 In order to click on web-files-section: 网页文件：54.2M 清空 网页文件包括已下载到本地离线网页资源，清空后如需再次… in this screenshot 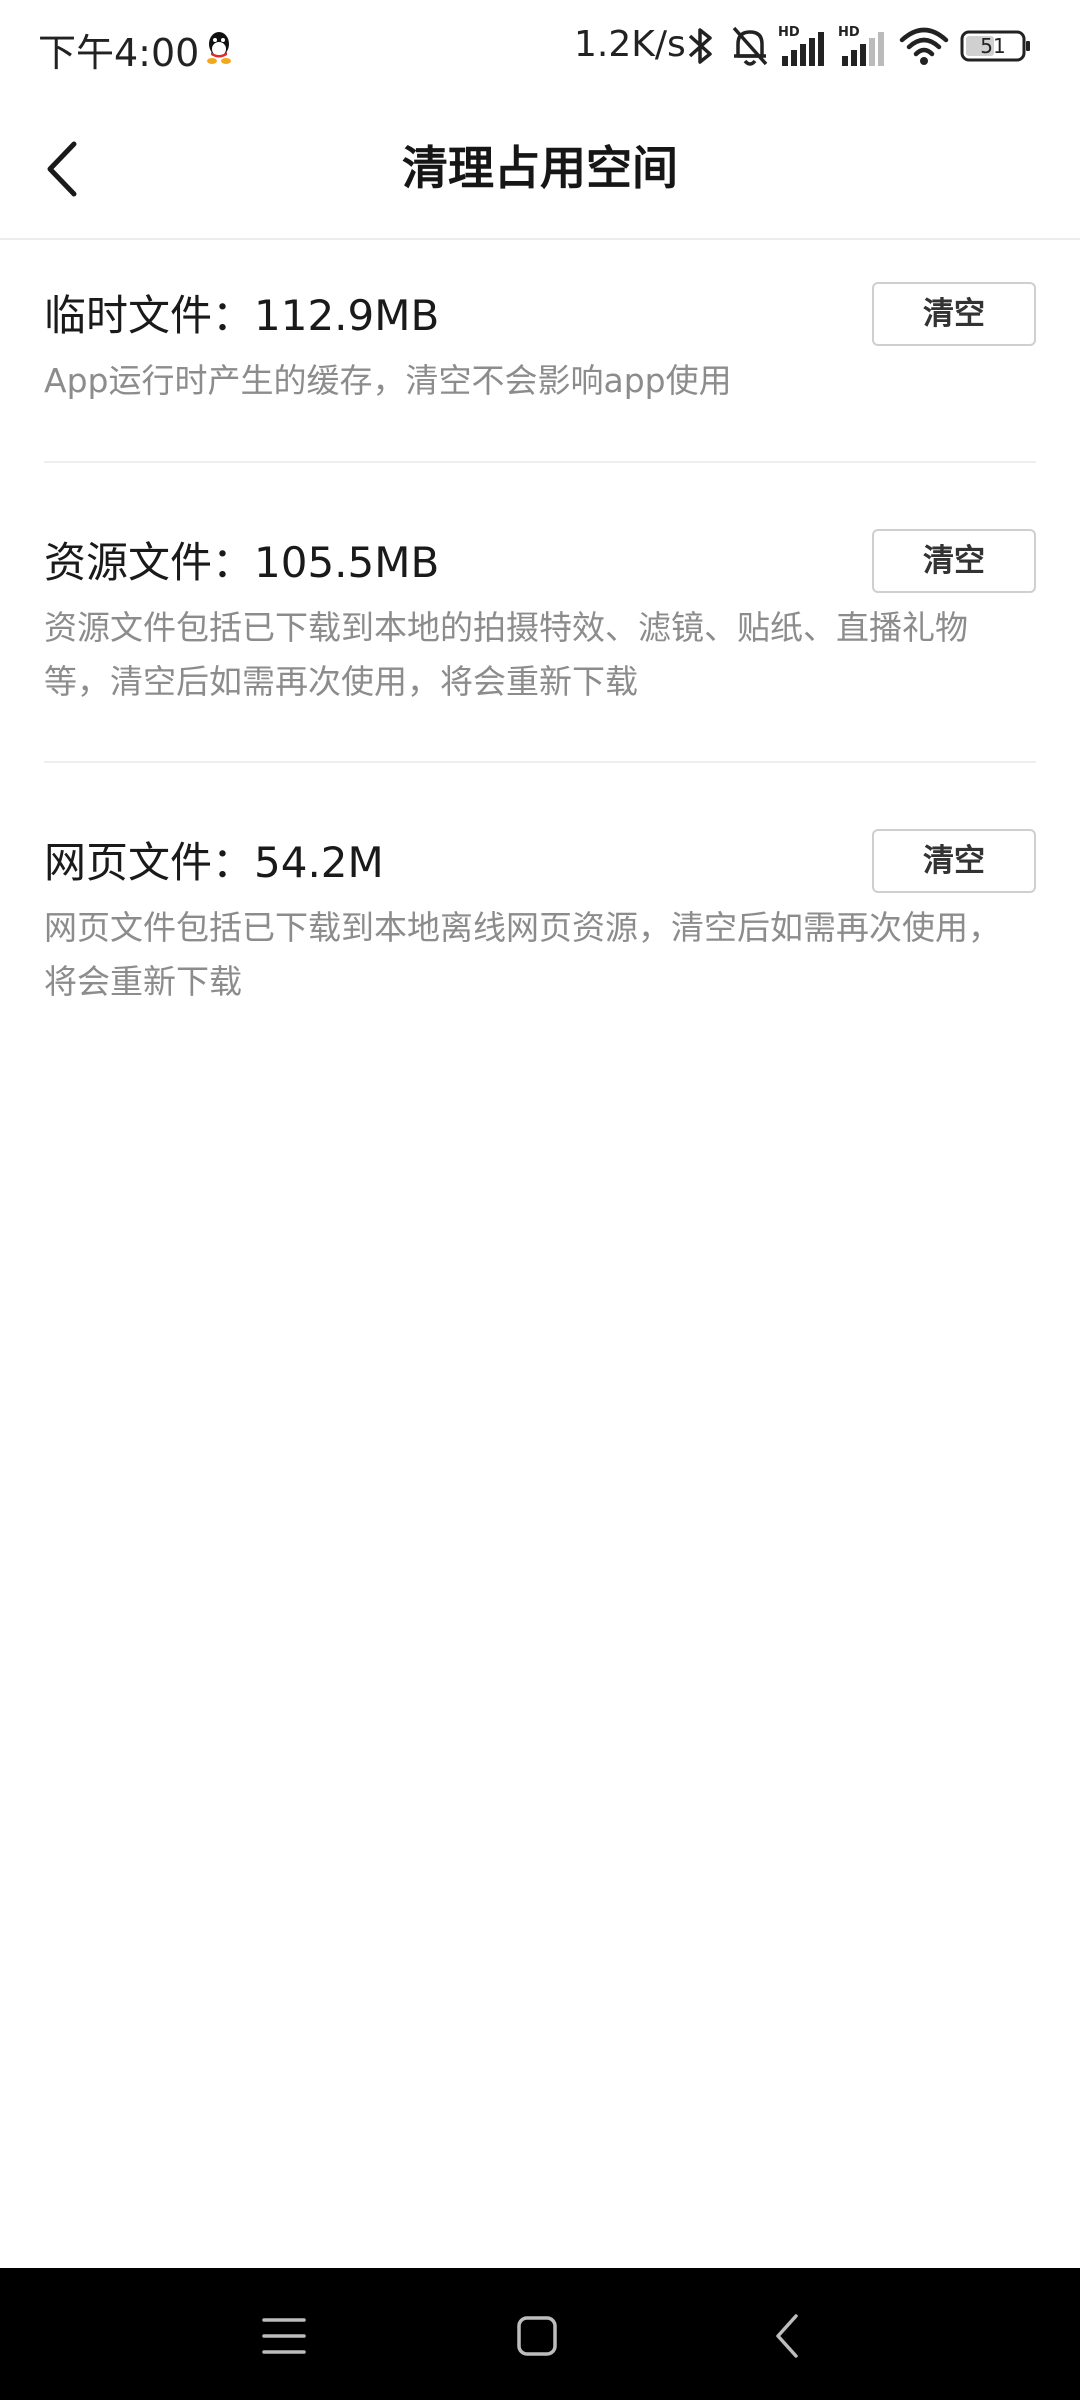, I will do `click(540, 924)`.